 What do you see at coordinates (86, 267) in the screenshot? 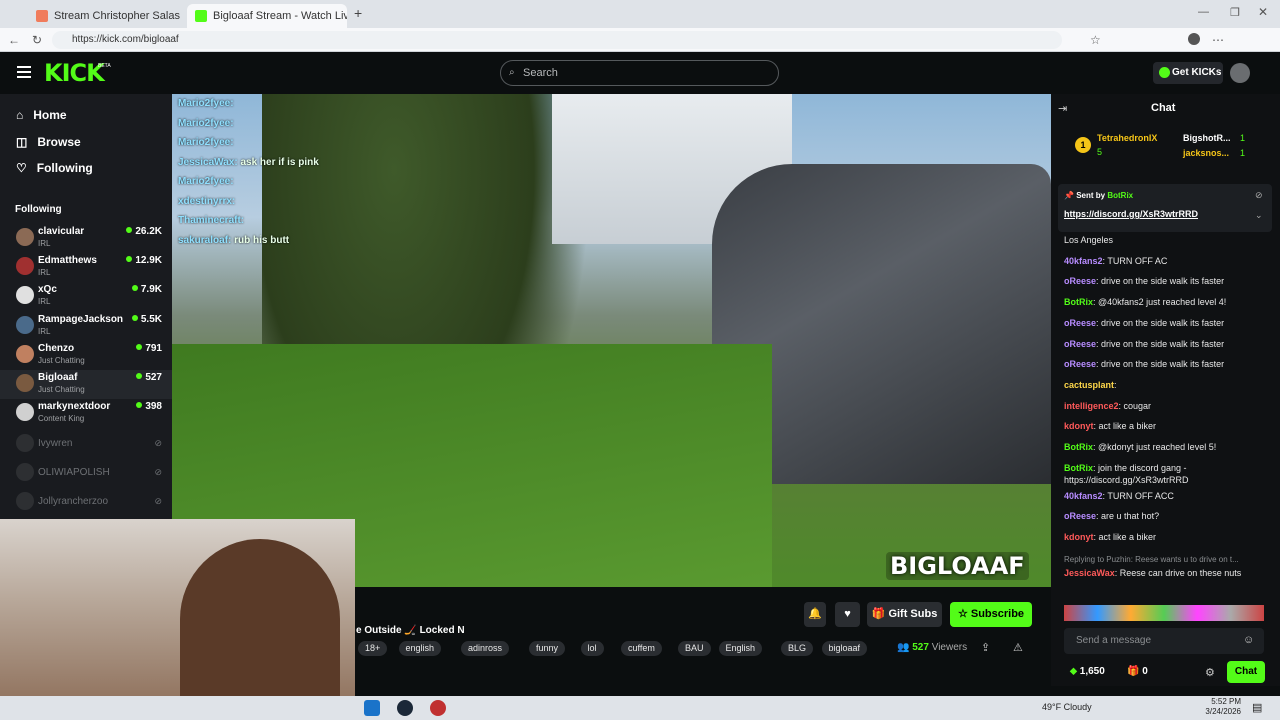
I see `sidebar-channel-edmatthews: Edmatthews IRL 12.9K` at bounding box center [86, 267].